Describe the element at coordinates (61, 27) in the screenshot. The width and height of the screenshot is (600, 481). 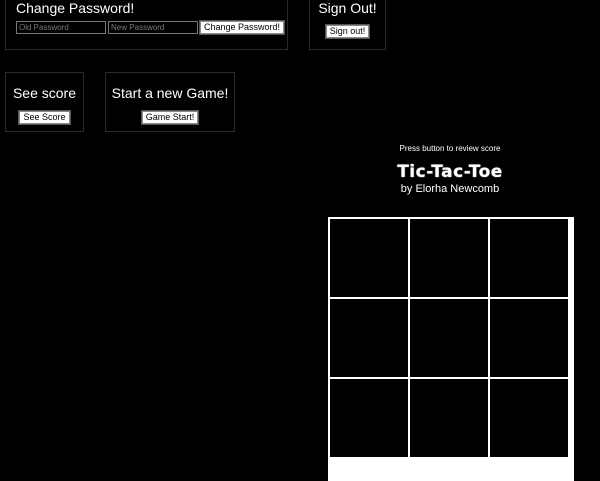
I see `old-password-field` at that location.